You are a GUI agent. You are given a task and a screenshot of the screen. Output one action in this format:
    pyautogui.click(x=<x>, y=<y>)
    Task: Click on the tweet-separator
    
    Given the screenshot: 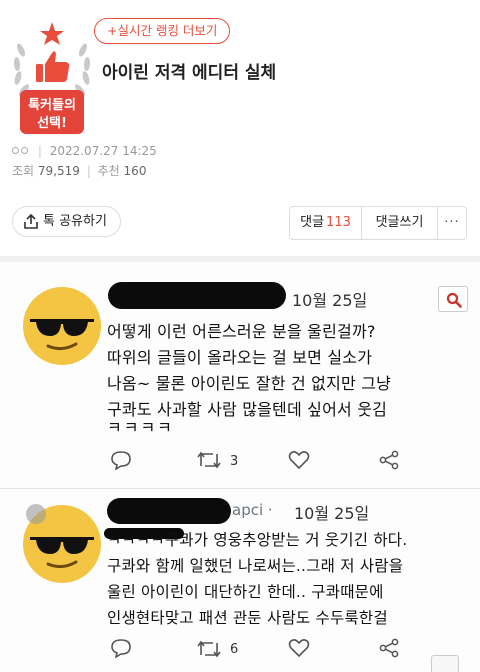 What is the action you would take?
    pyautogui.click(x=240, y=488)
    